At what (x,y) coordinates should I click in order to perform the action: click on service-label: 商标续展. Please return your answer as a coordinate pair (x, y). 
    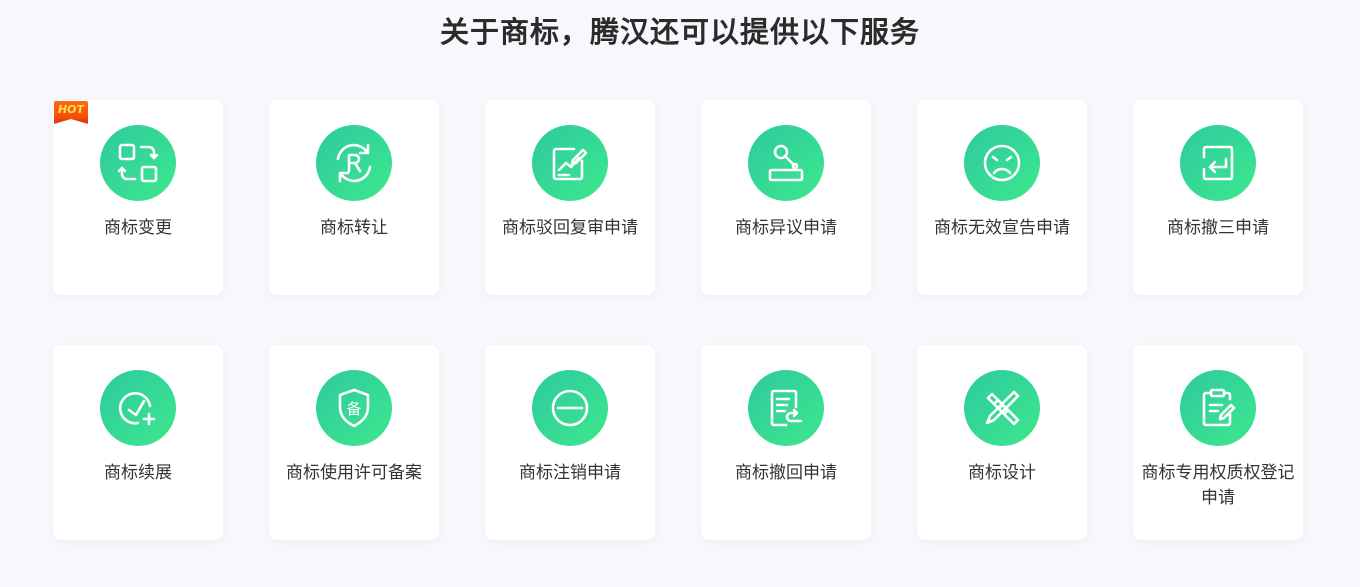
    Looking at the image, I should click on (138, 473).